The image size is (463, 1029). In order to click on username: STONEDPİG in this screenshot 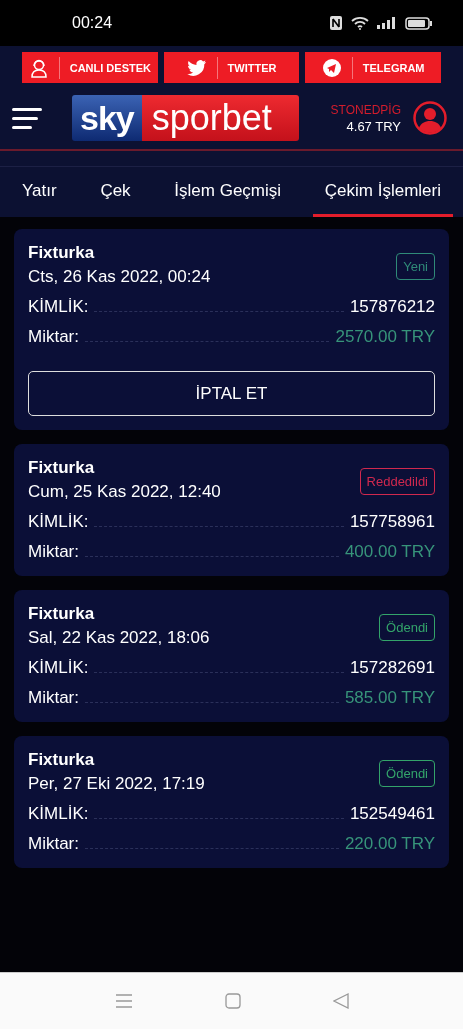, I will do `click(365, 109)`.